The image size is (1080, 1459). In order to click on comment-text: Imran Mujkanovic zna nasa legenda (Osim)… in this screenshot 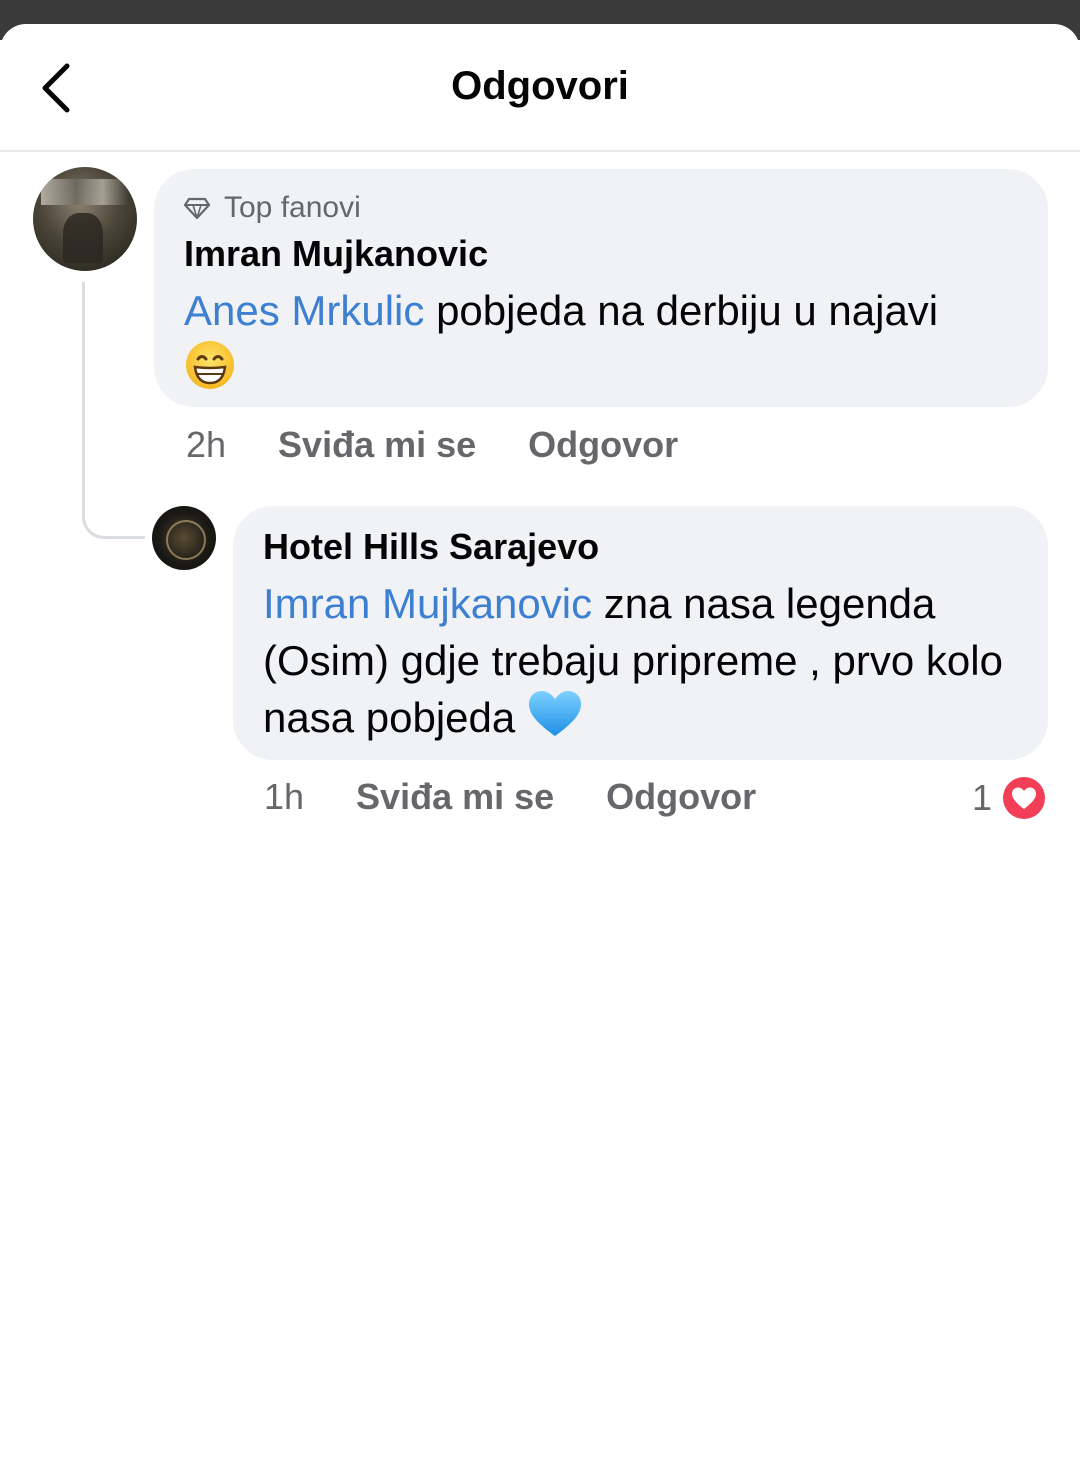, I will do `click(648, 664)`.